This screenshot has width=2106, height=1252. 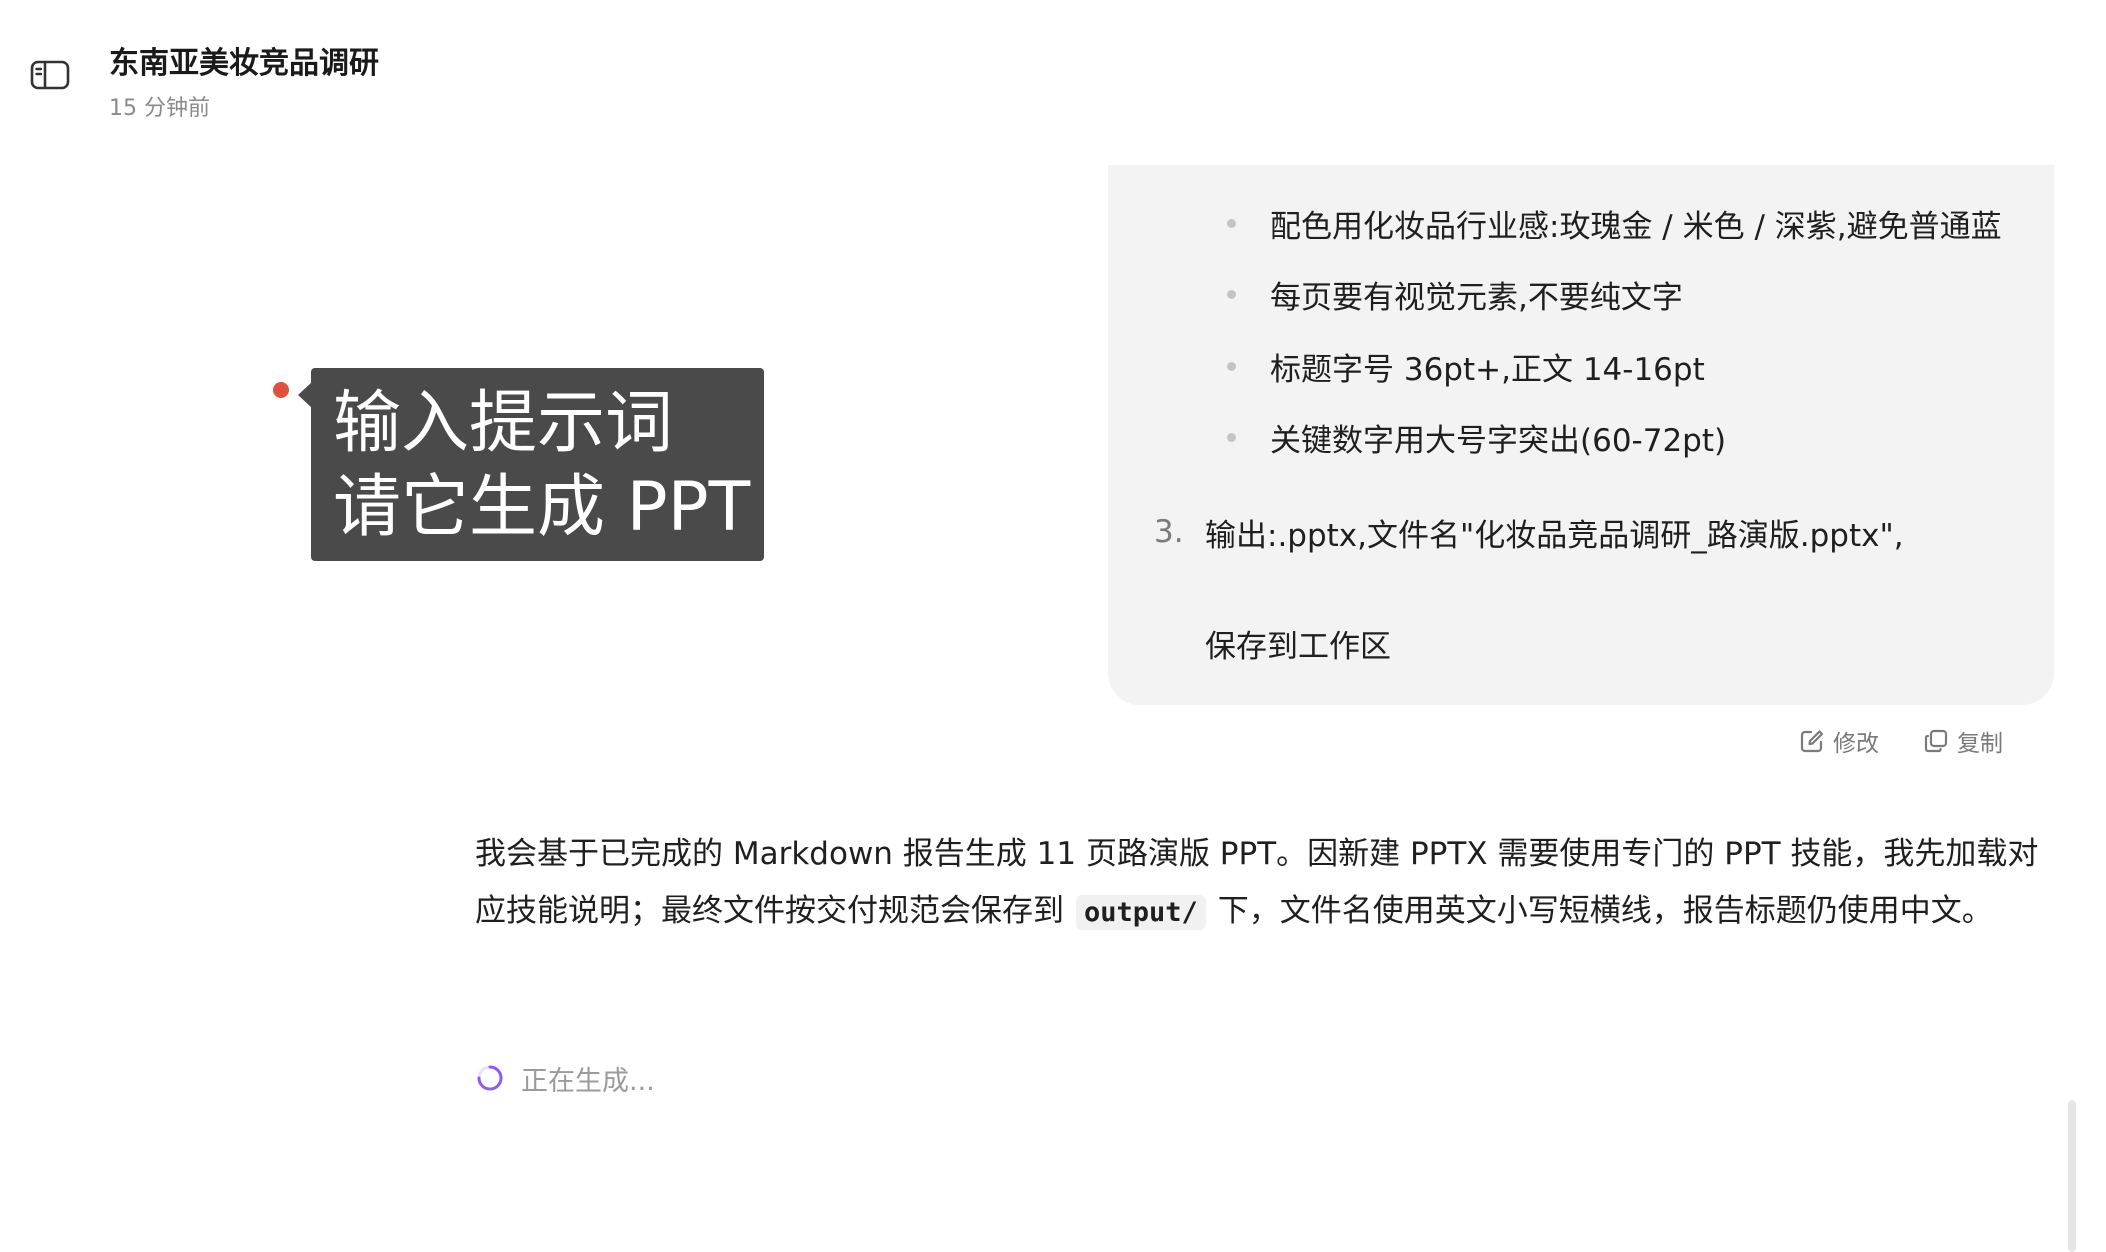 I want to click on copy-icon, so click(x=1936, y=741).